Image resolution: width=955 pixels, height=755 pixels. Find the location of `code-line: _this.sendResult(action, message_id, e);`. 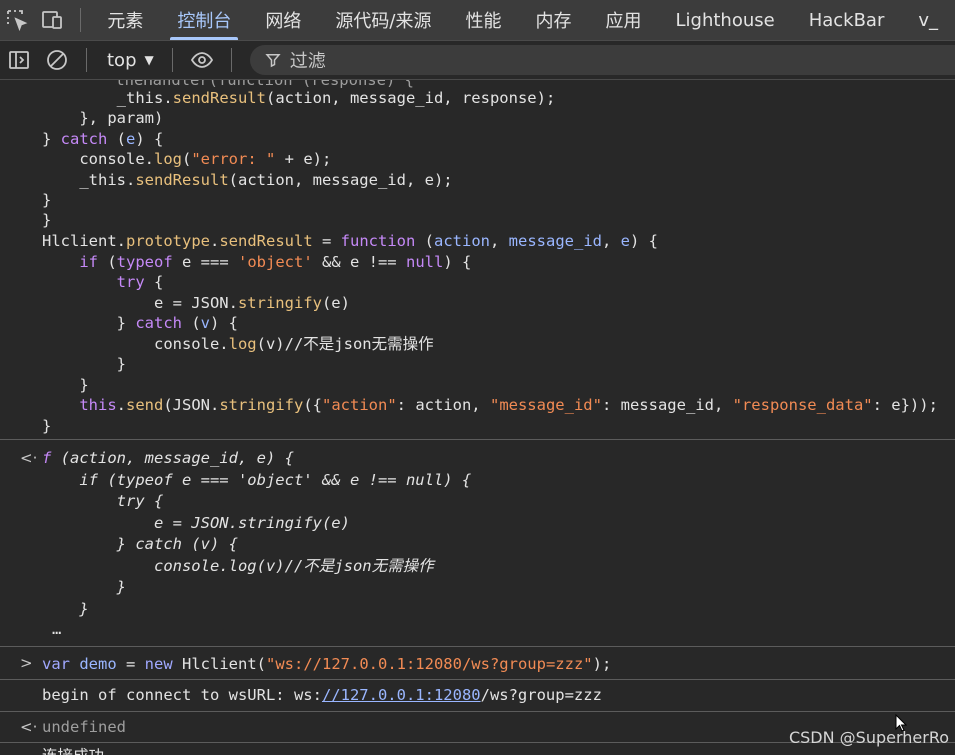

code-line: _this.sendResult(action, message_id, e); is located at coordinates (247, 180).